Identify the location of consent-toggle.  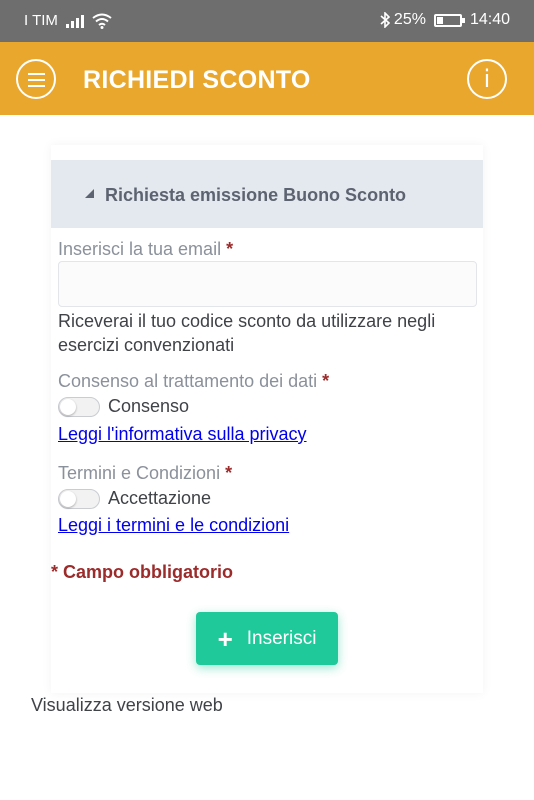
(79, 406).